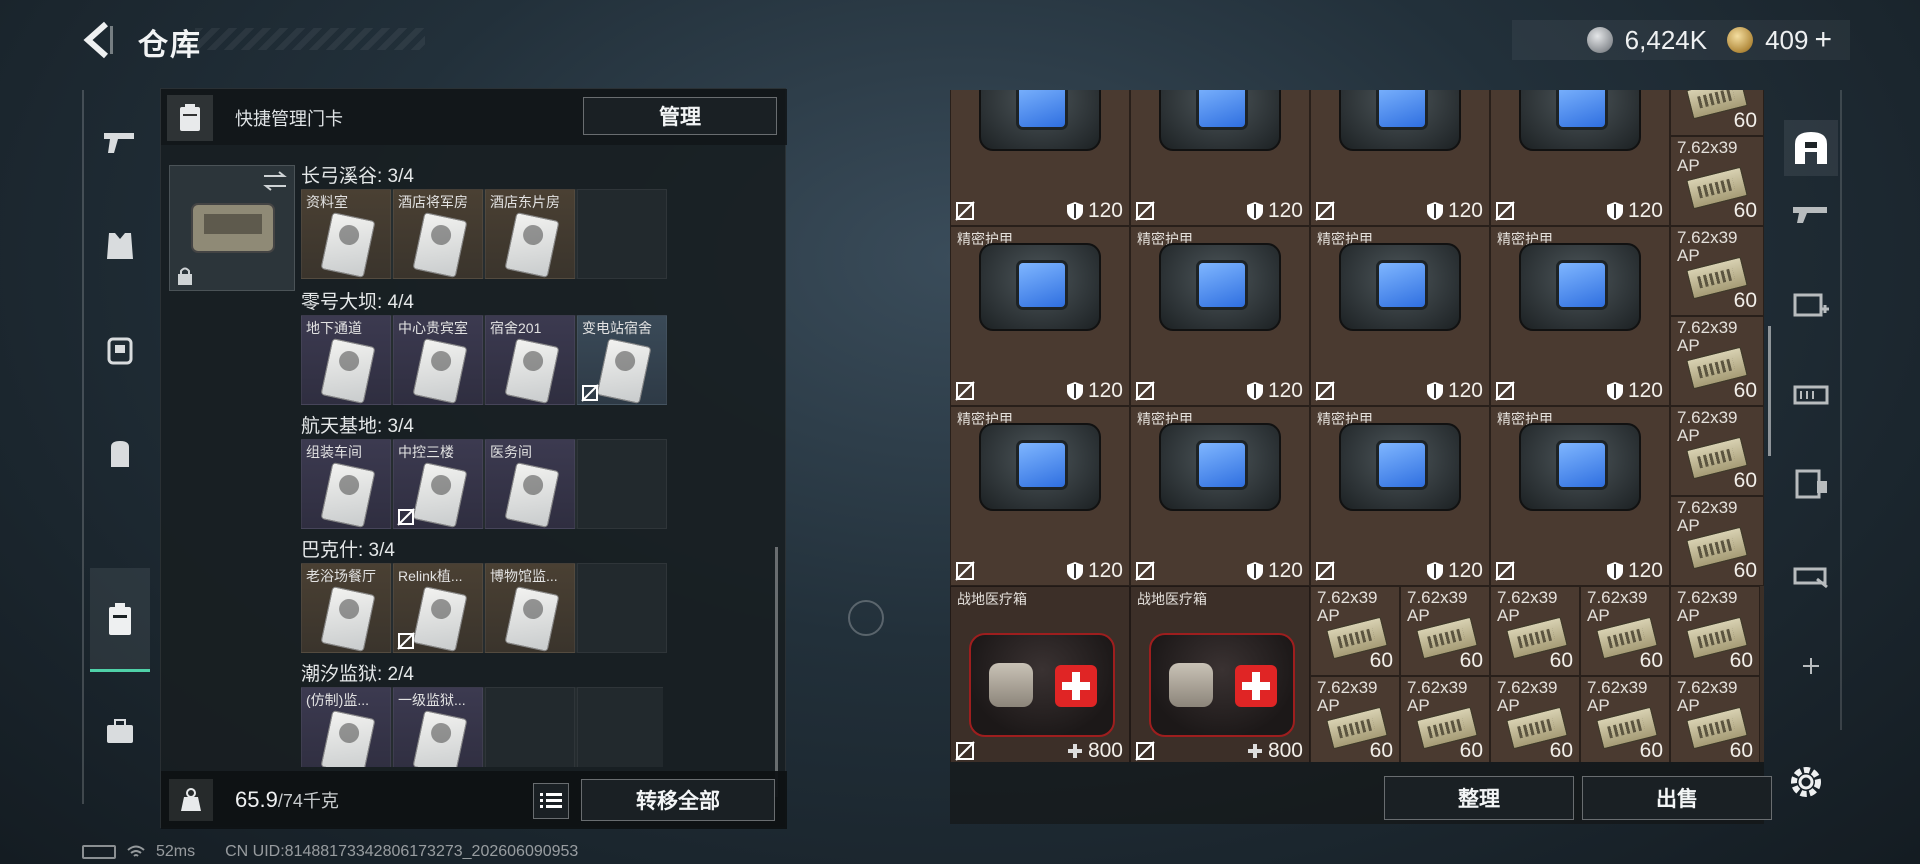  What do you see at coordinates (120, 620) in the screenshot?
I see `nav-keycards` at bounding box center [120, 620].